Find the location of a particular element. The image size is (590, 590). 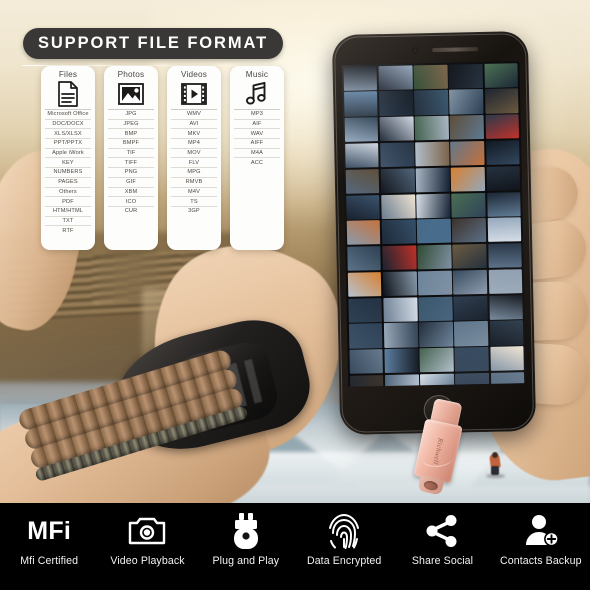

page-title: SUPPORT FILE FORMAT is located at coordinates (153, 43).